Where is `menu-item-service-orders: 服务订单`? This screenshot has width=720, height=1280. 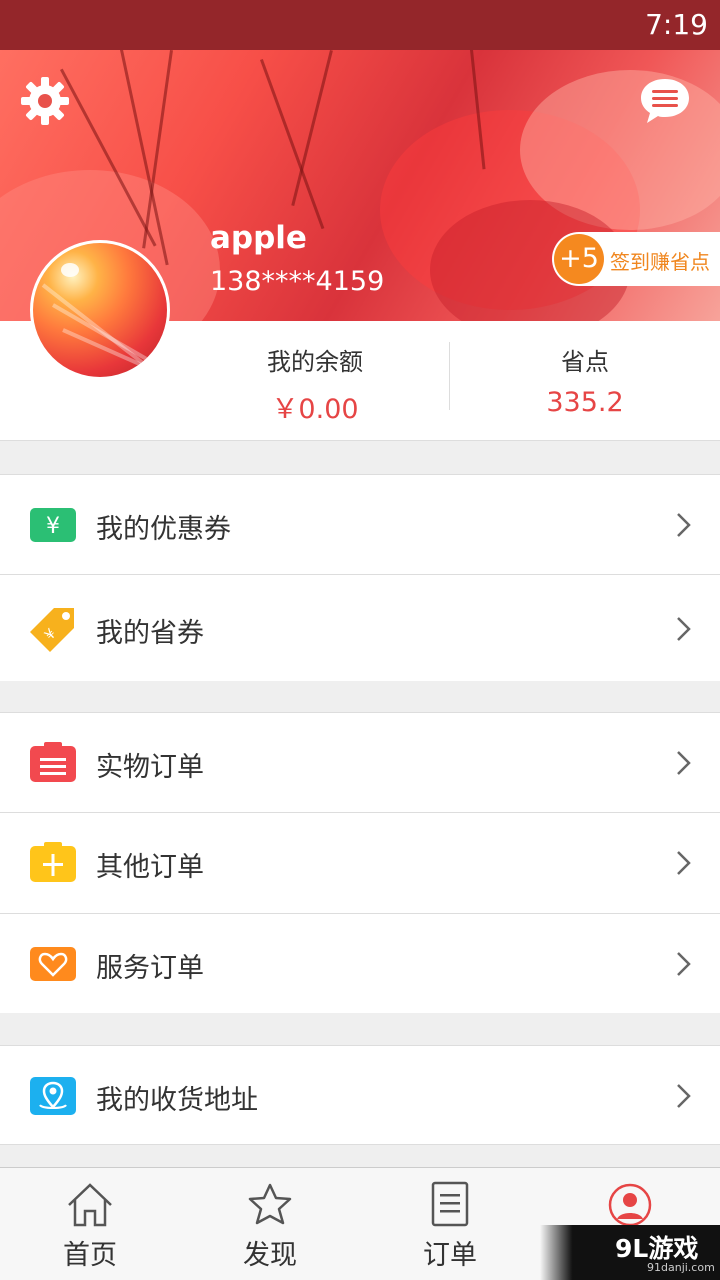 menu-item-service-orders: 服务订单 is located at coordinates (360, 963).